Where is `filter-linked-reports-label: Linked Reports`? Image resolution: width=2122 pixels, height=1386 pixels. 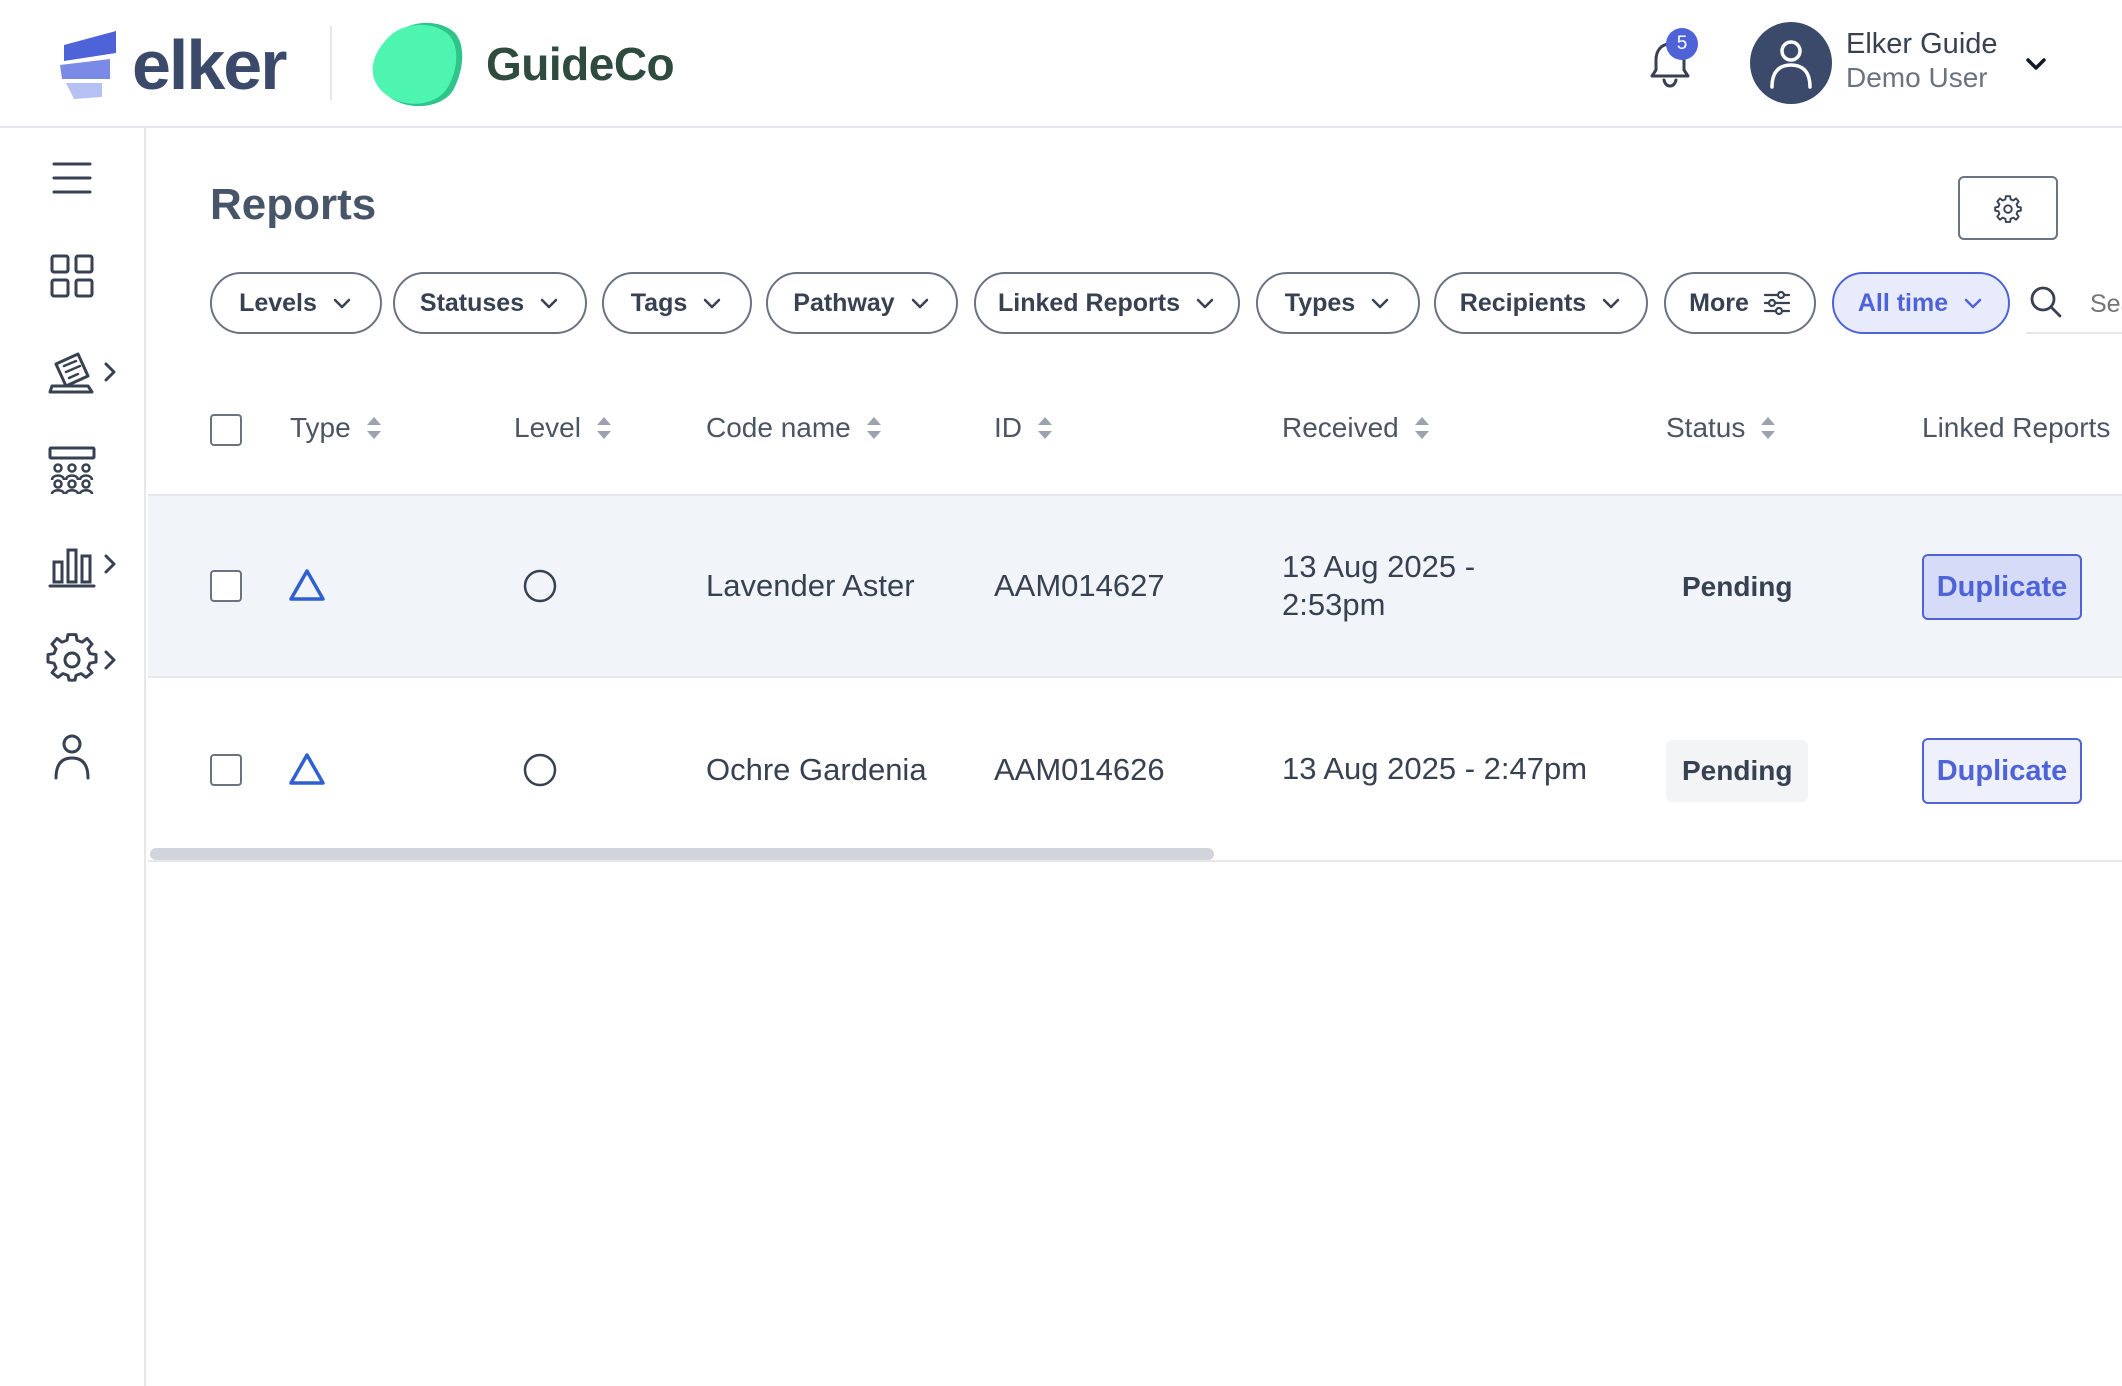
filter-linked-reports-label: Linked Reports is located at coordinates (1089, 302).